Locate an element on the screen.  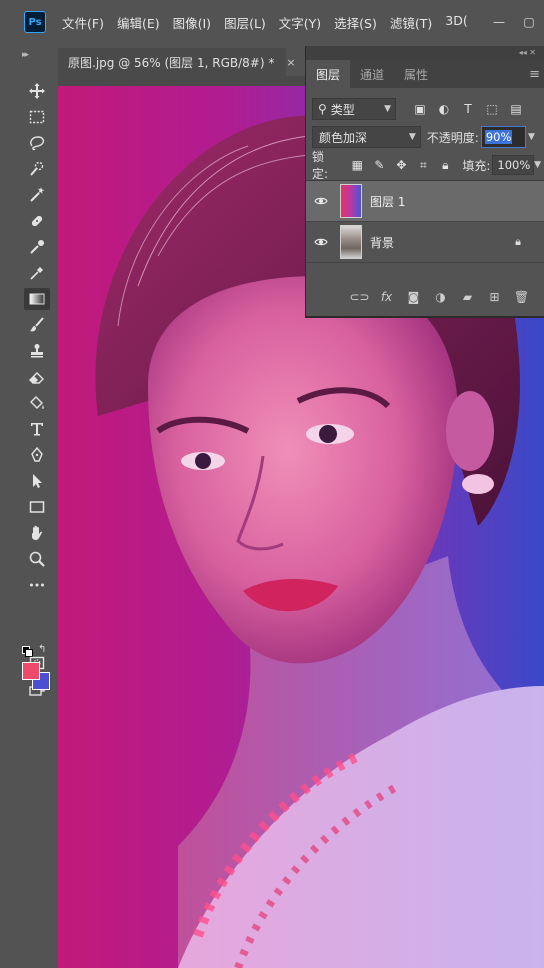
zoom-tool-icon is located at coordinates (37, 559).